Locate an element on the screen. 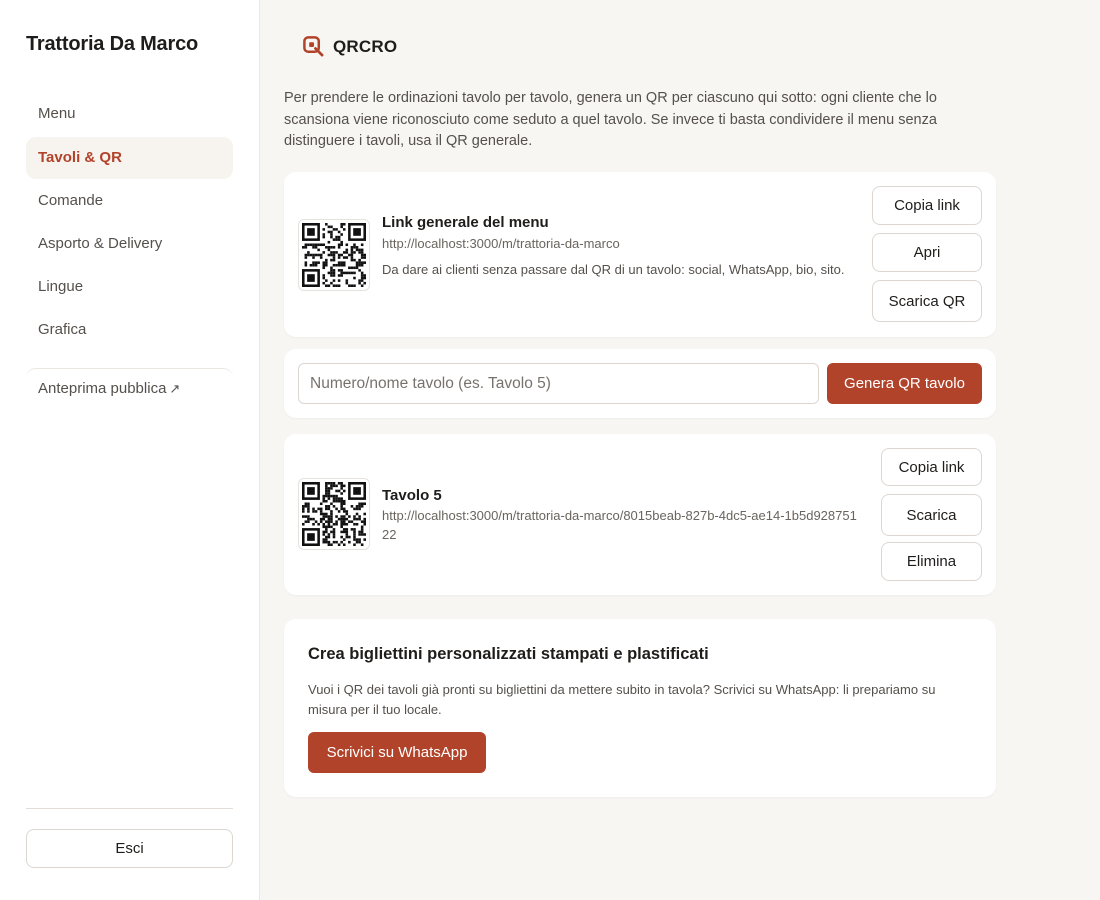  create-table-card: Genera QR tavolo is located at coordinates (640, 383).